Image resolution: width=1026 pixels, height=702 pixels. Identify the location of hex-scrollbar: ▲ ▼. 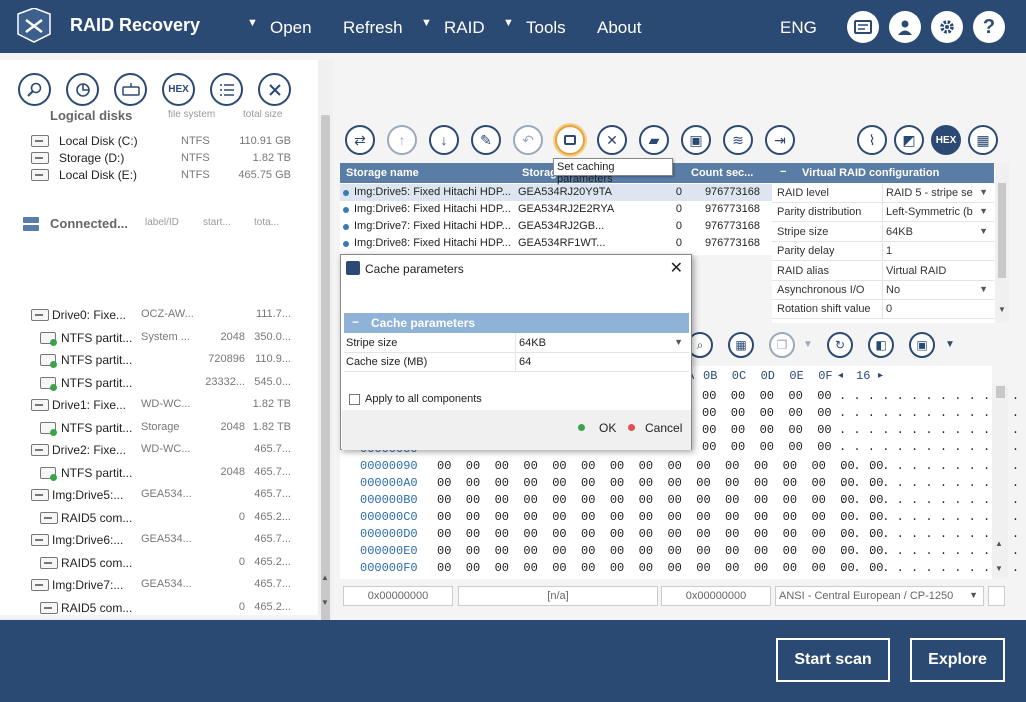
(1000, 481).